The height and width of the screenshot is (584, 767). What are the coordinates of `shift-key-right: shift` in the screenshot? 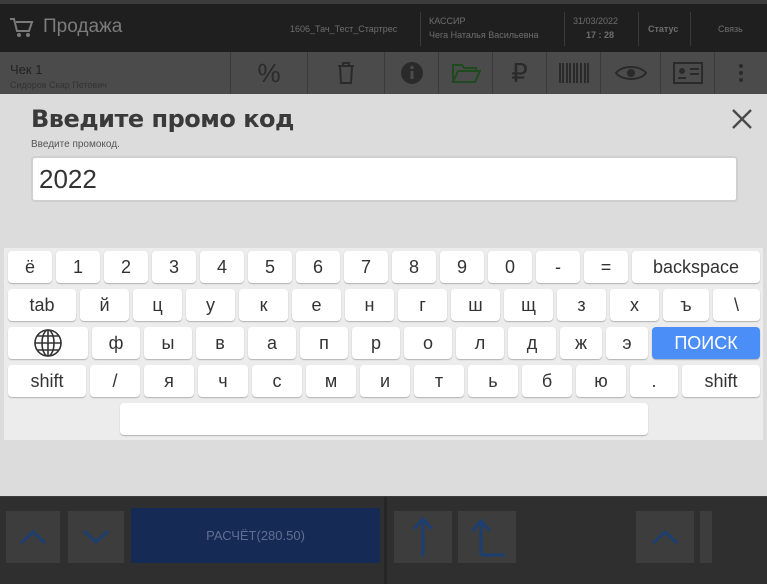 It's located at (721, 381).